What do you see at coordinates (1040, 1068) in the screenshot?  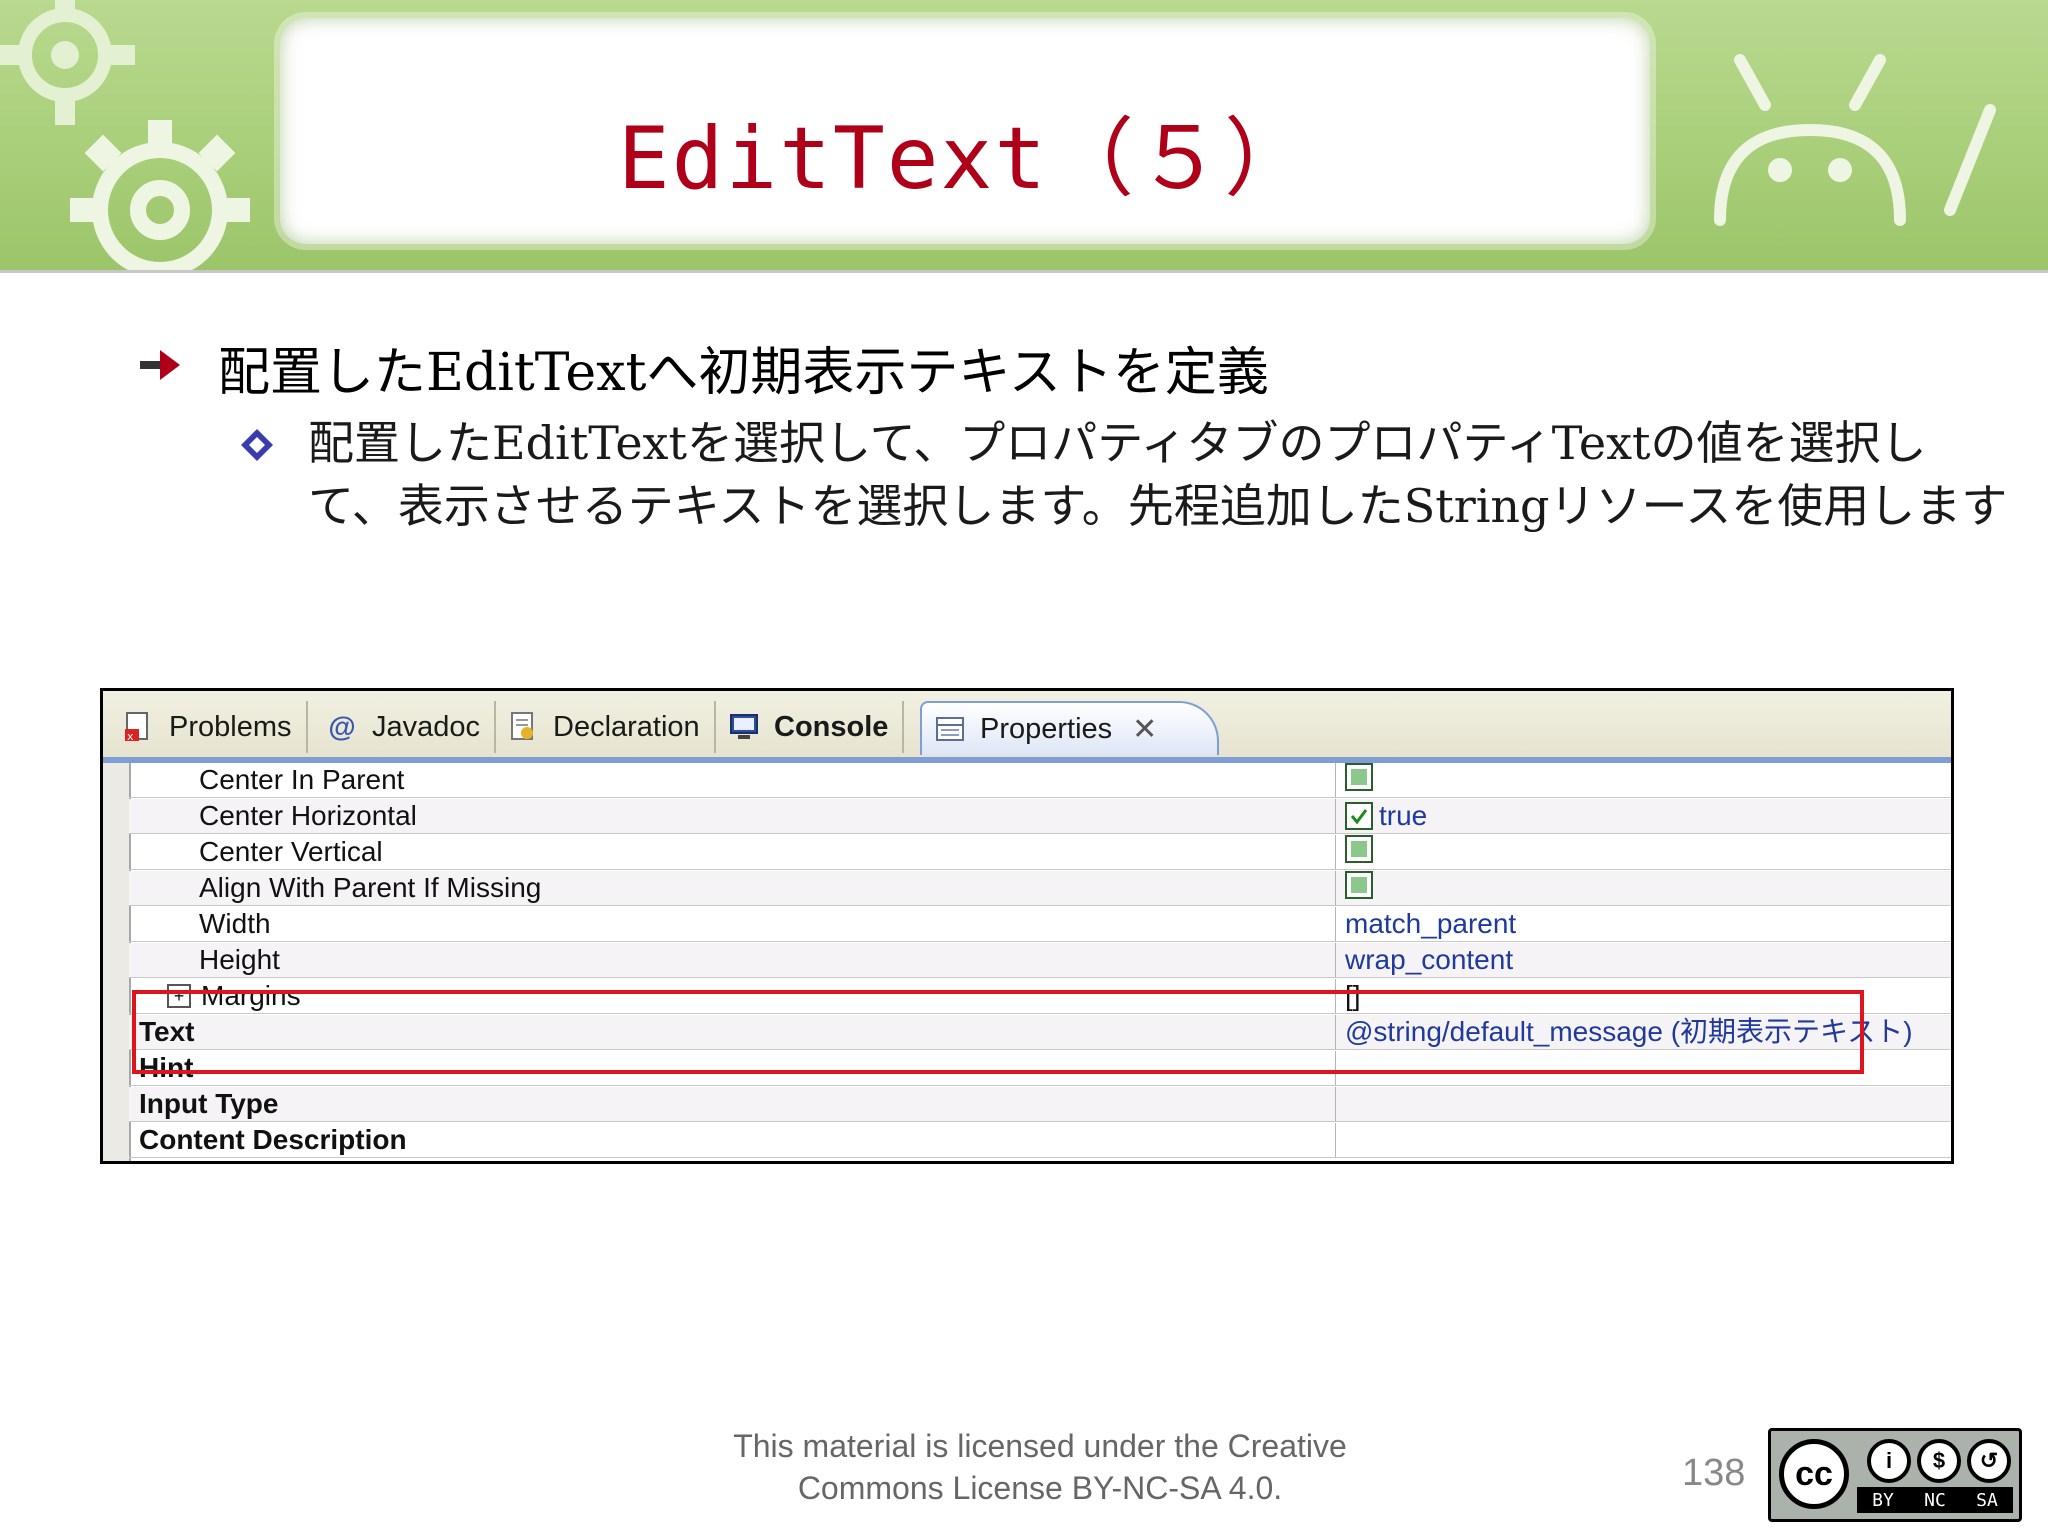 I see `property-row: Hint` at bounding box center [1040, 1068].